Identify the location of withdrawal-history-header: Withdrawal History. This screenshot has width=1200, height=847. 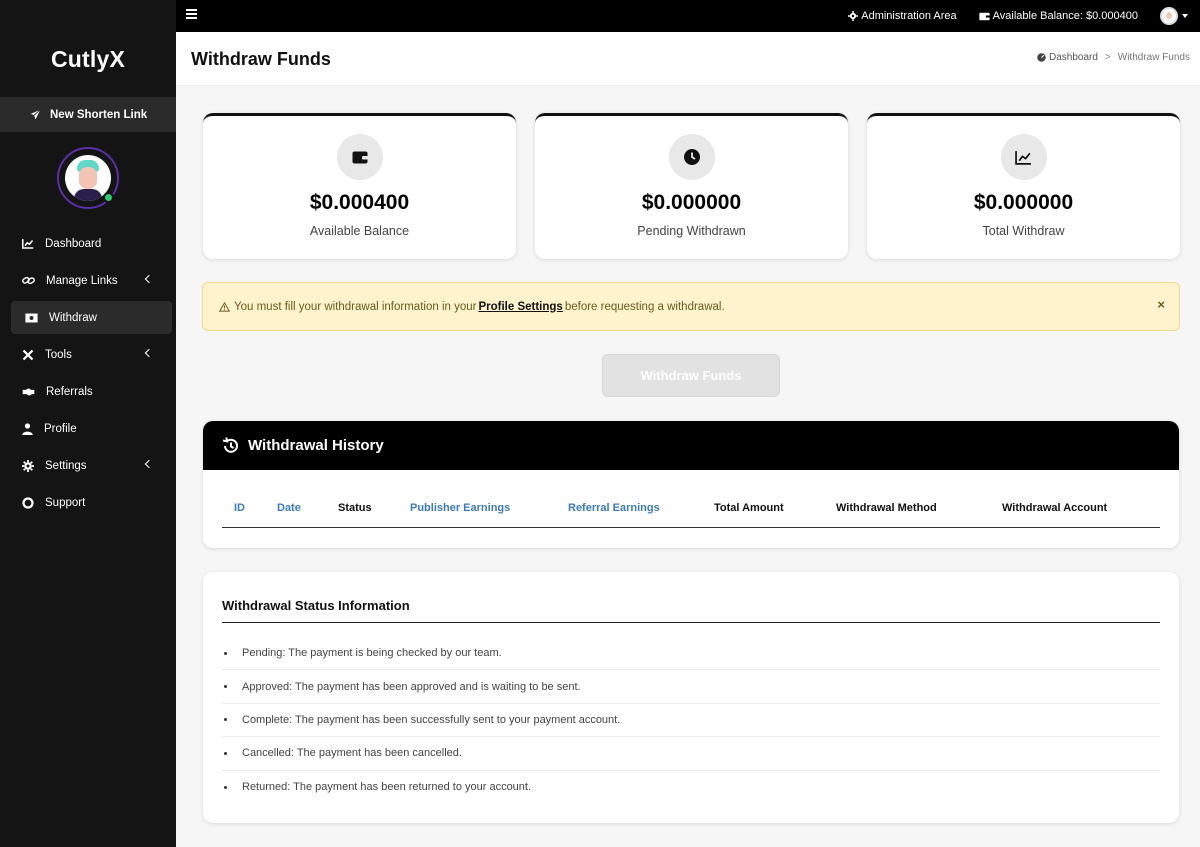
(691, 445).